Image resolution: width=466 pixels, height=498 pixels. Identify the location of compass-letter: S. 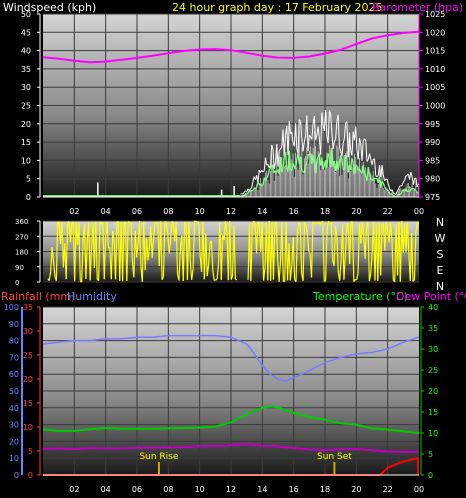
(440, 254).